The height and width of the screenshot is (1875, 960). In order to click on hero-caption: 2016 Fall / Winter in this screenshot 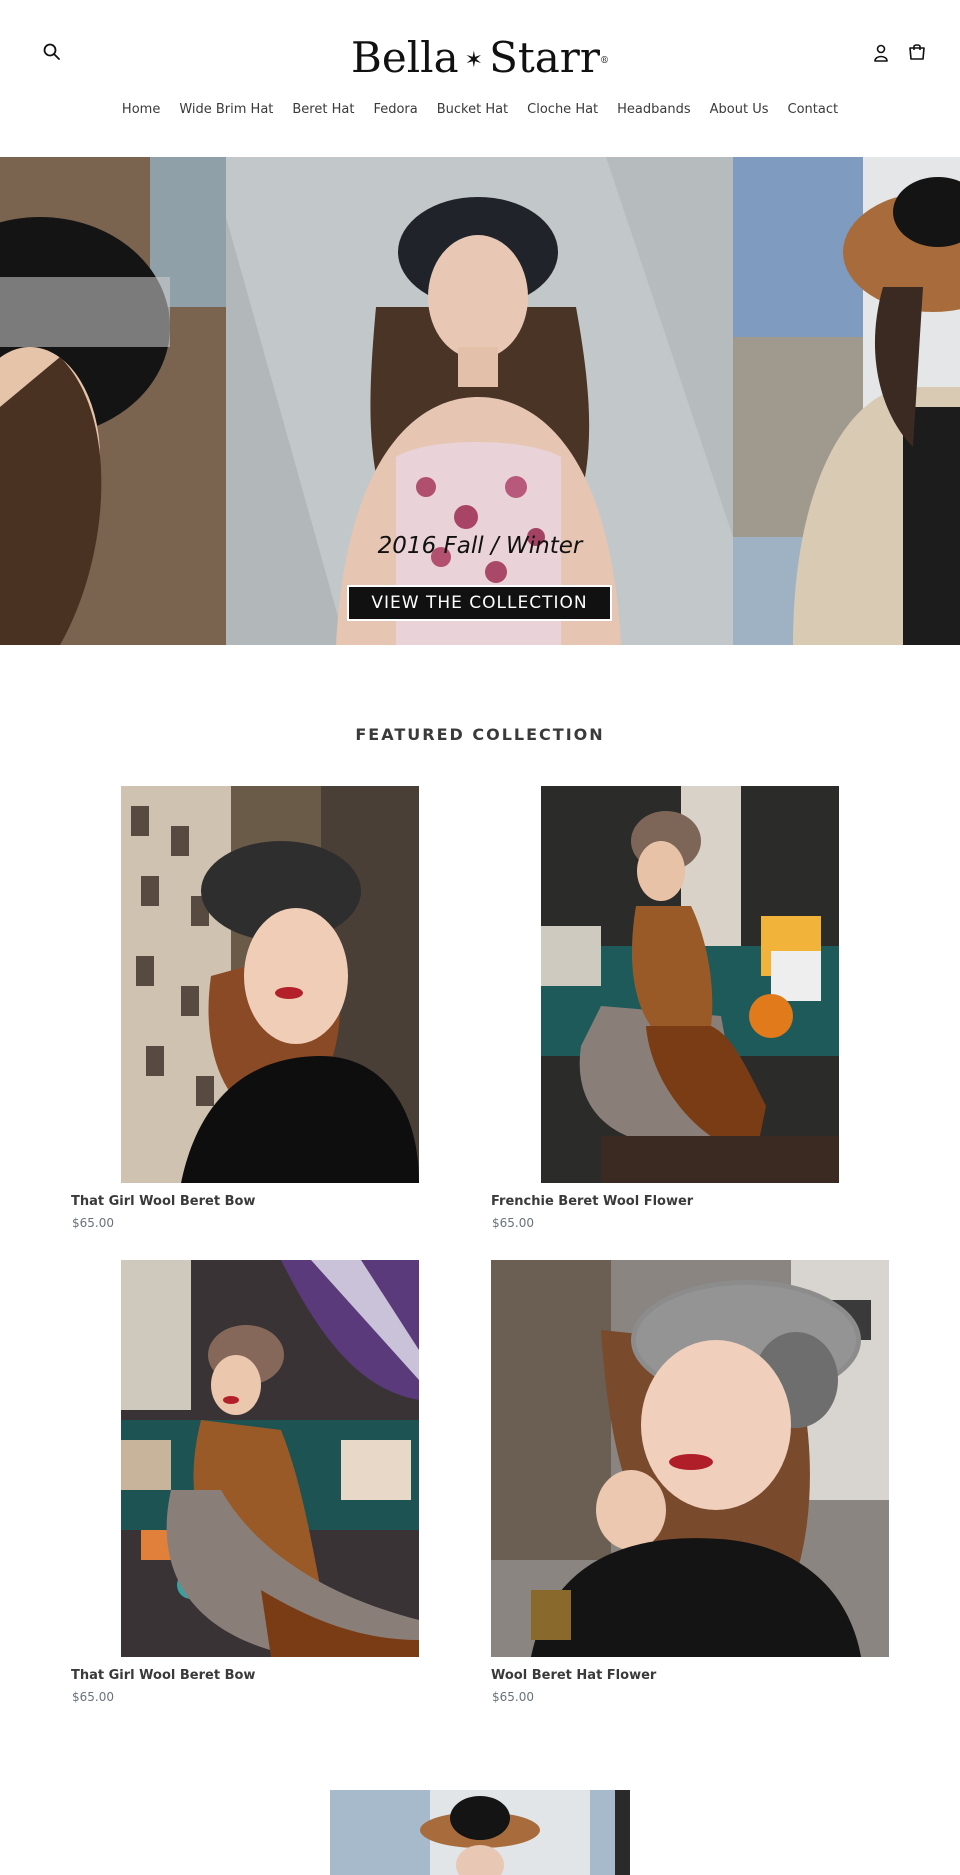, I will do `click(480, 546)`.